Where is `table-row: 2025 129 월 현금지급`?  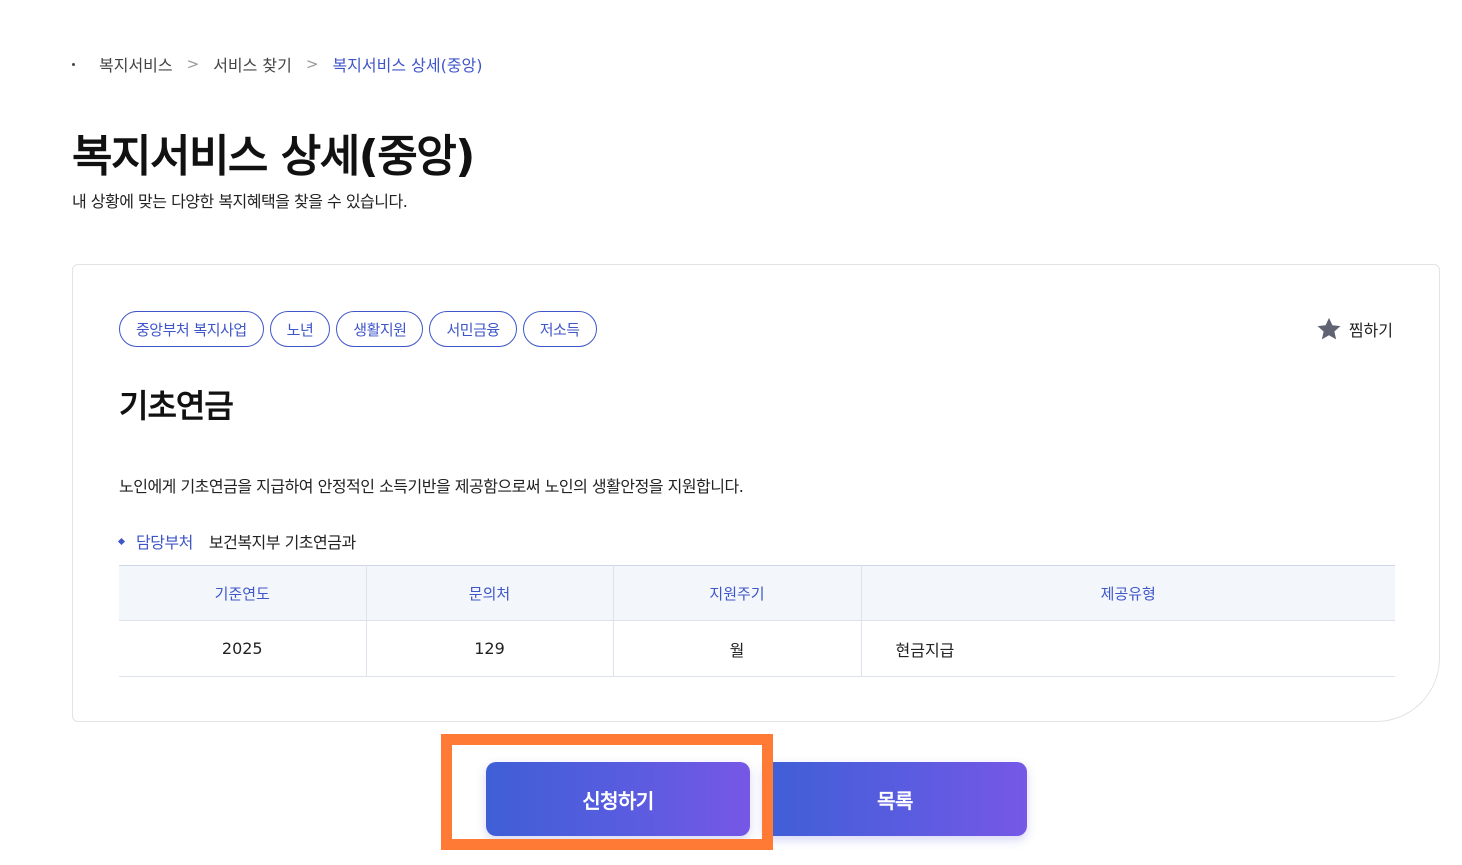
table-row: 2025 129 월 현금지급 is located at coordinates (757, 648).